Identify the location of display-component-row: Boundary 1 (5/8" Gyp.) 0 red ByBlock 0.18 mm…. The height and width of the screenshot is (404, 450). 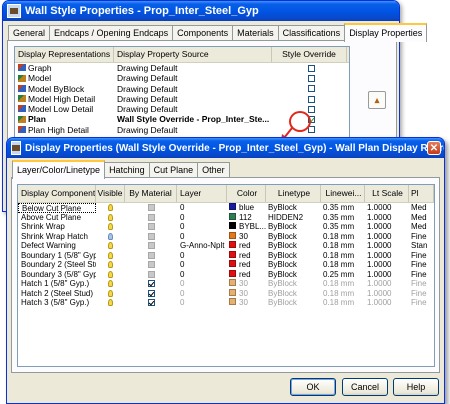
(226, 256).